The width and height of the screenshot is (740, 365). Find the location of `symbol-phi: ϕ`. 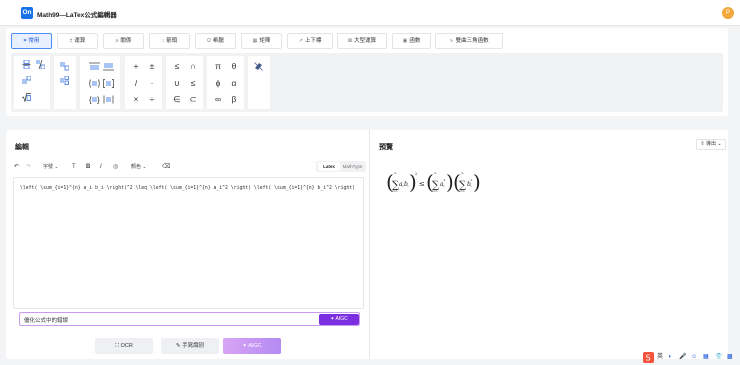

symbol-phi: ϕ is located at coordinates (218, 83).